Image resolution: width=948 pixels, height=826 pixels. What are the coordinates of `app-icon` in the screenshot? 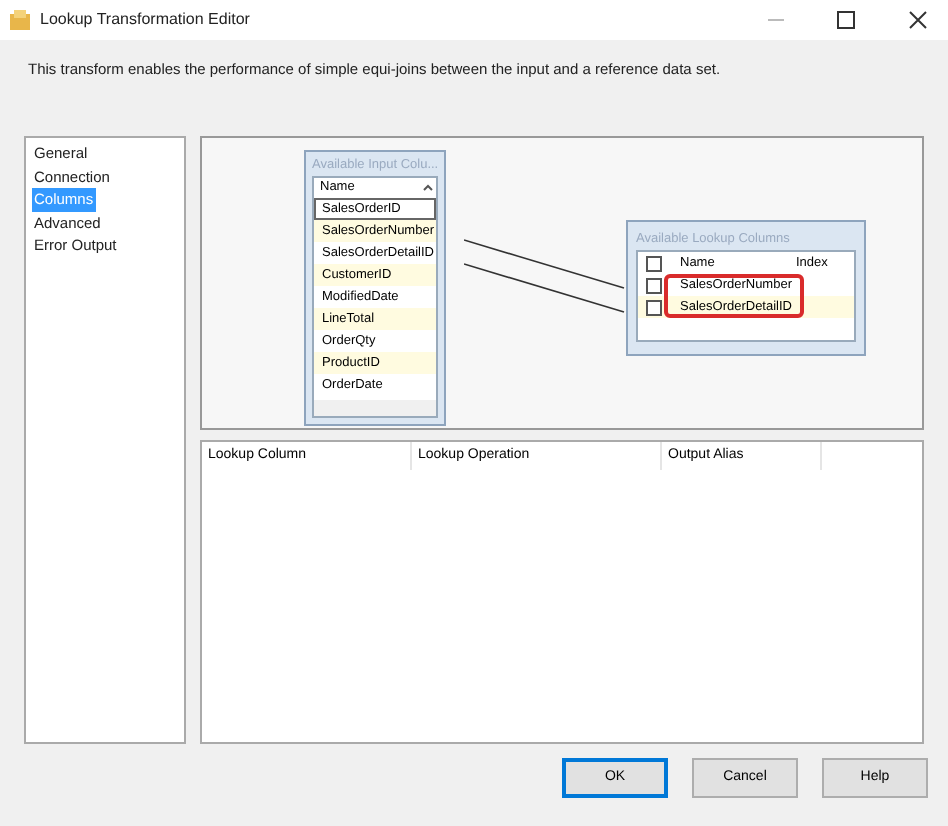 It's located at (20, 20).